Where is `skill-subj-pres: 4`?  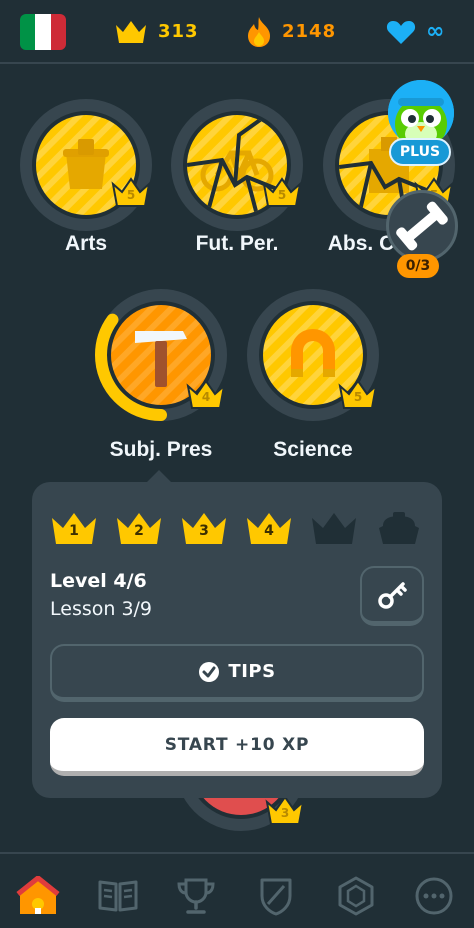 skill-subj-pres: 4 is located at coordinates (161, 355).